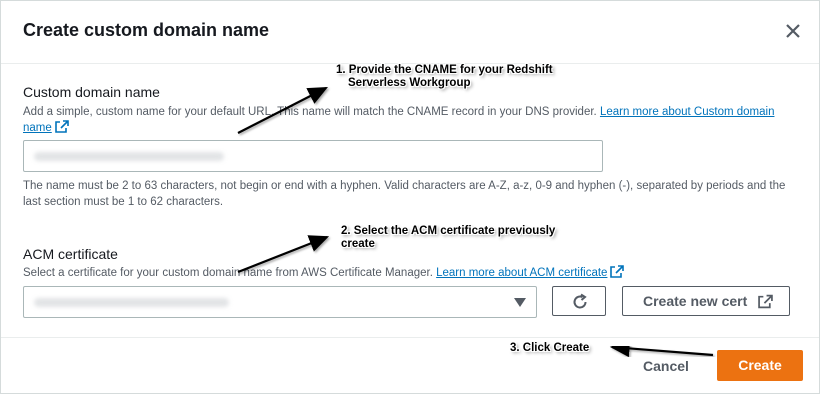 Image resolution: width=820 pixels, height=394 pixels. What do you see at coordinates (695, 301) in the screenshot?
I see `create-new-cert-label: Create new cert` at bounding box center [695, 301].